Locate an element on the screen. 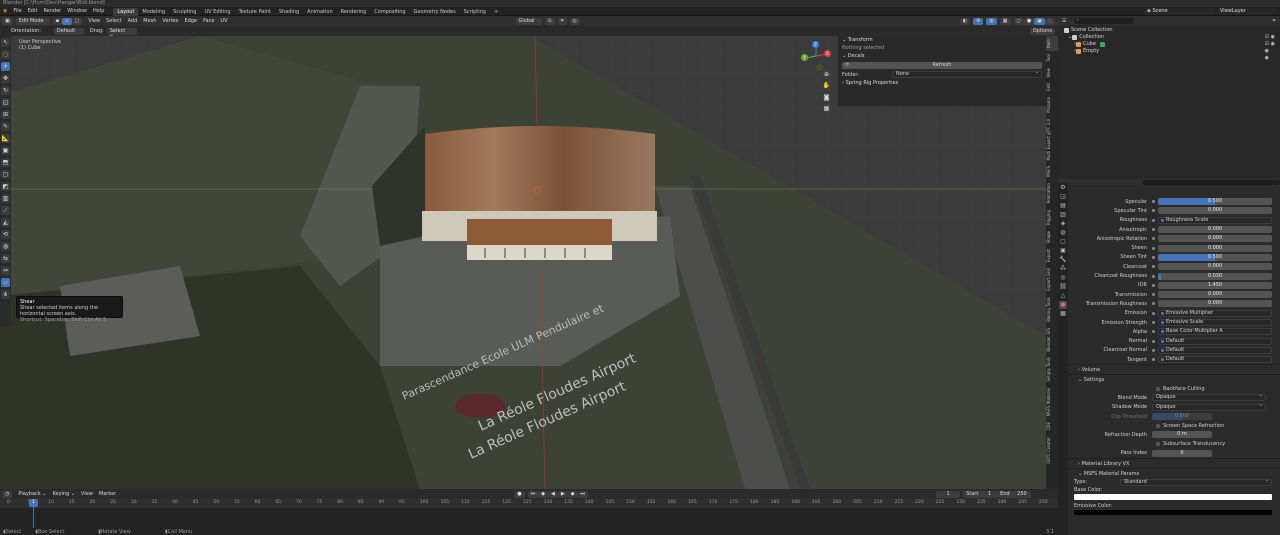 This screenshot has height=535, width=1280. tab-edit: Edit is located at coordinates (1052, 87).